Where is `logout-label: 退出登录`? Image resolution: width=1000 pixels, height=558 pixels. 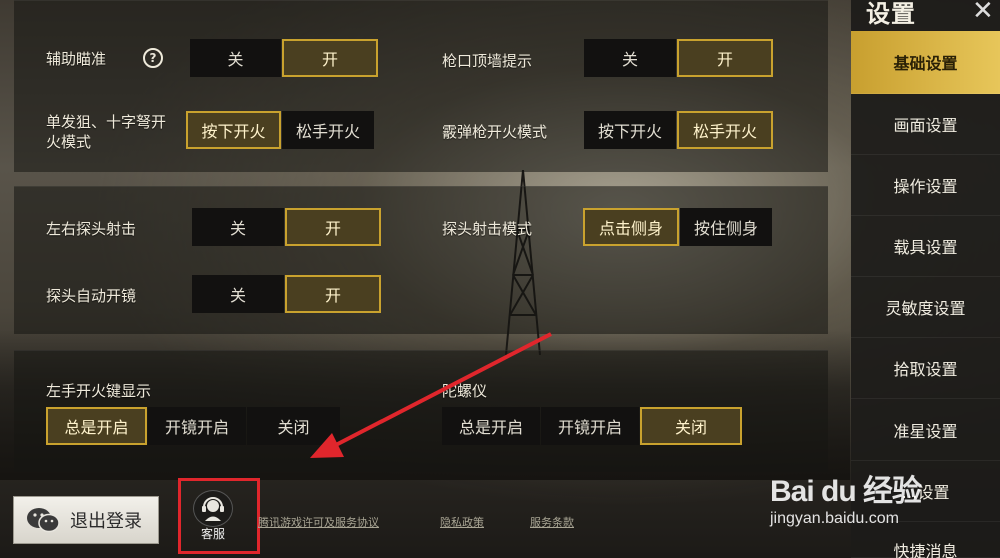
logout-label: 退出登录 is located at coordinates (106, 521).